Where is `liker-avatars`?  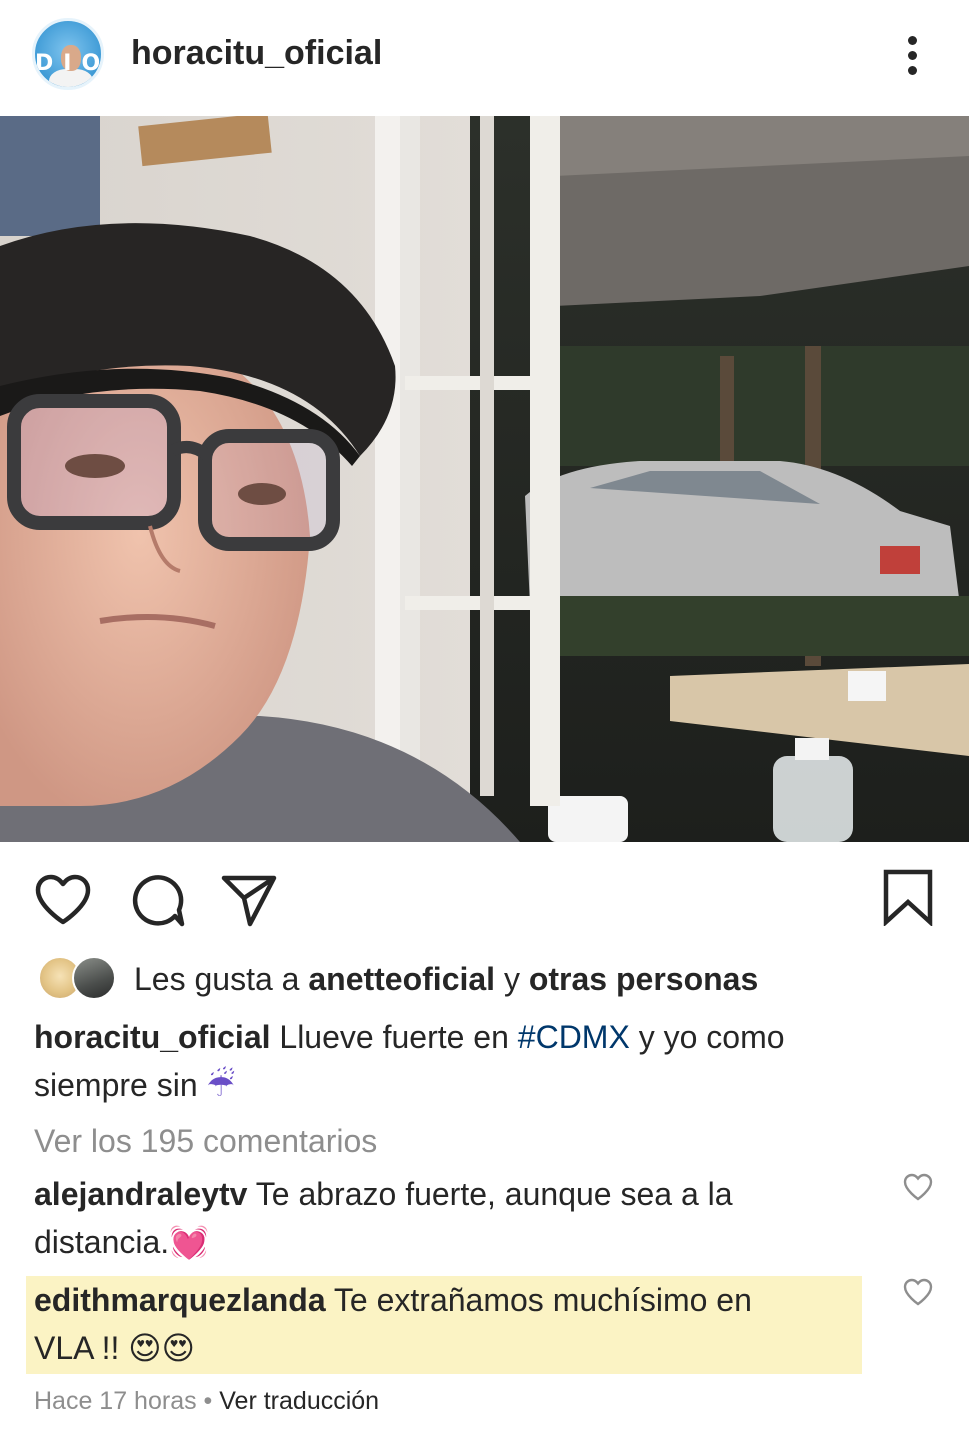 liker-avatars is located at coordinates (78, 979).